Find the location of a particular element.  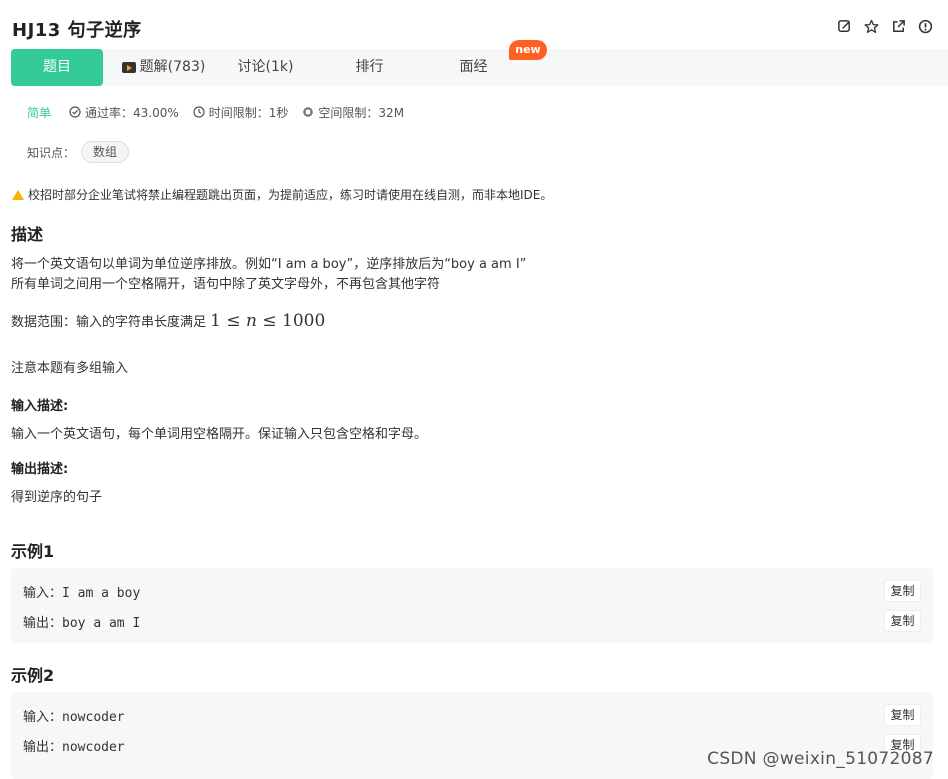

favorite-button is located at coordinates (871, 26).